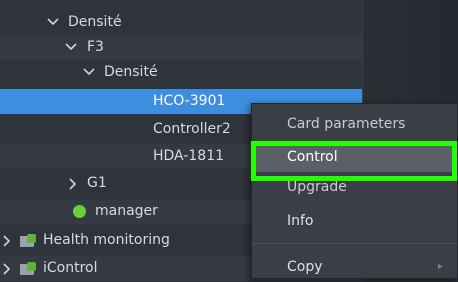 This screenshot has height=282, width=458. I want to click on menu-item-copy: Copy ▸, so click(354, 267).